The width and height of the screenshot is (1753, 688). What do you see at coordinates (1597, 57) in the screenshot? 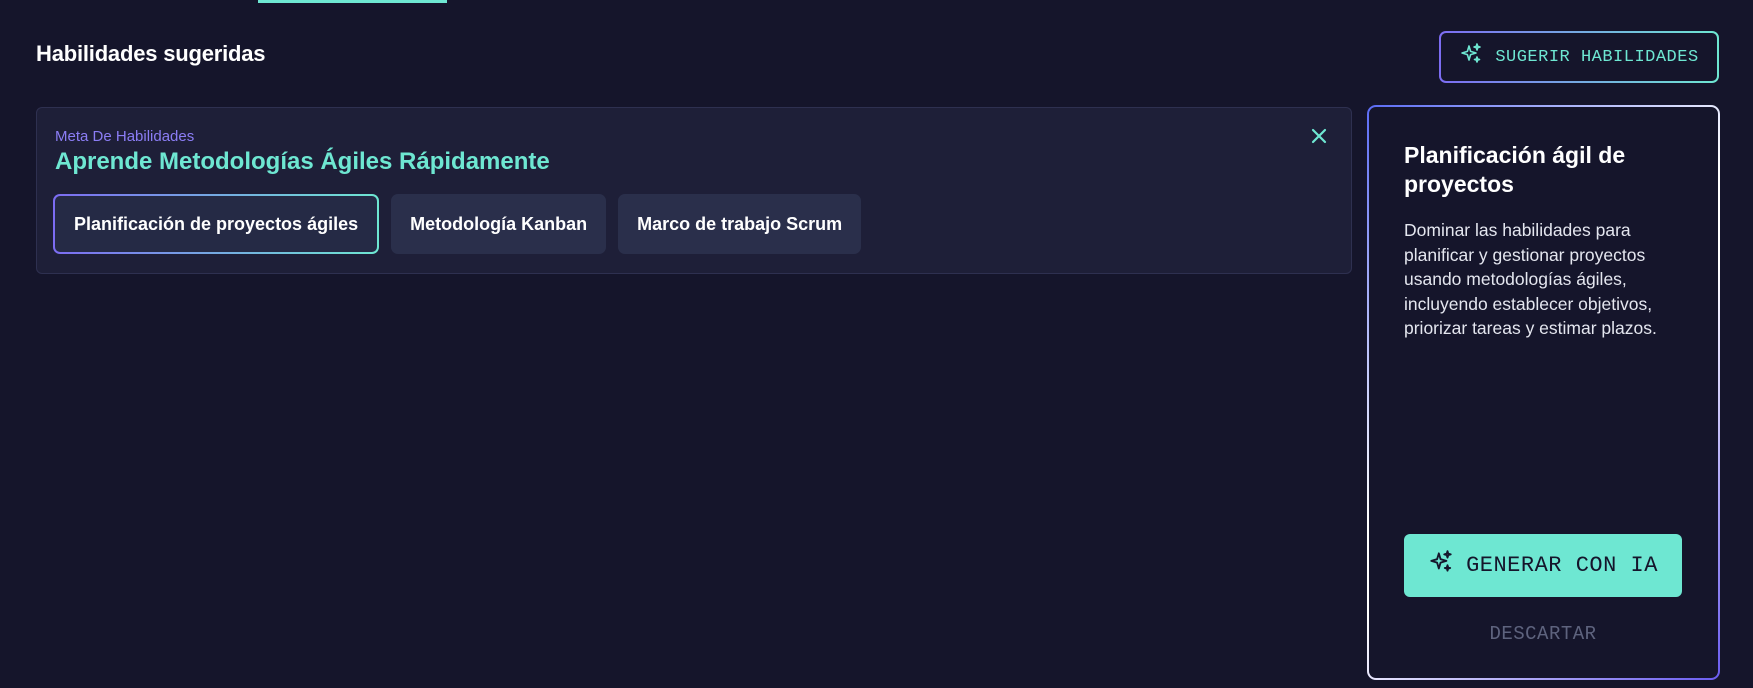
I see `suggest-skills-label: SUGERIR HABILIDADES` at bounding box center [1597, 57].